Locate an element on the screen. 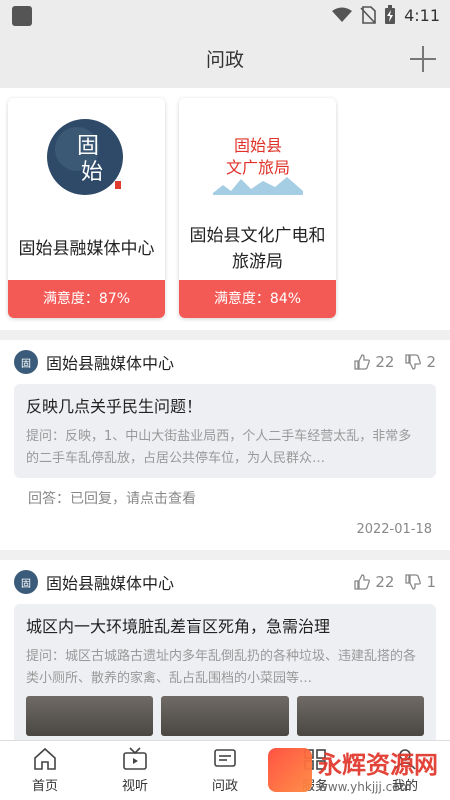 Image resolution: width=450 pixels, height=800 pixels. department-logo: 固始县 文广旅局 is located at coordinates (257, 158).